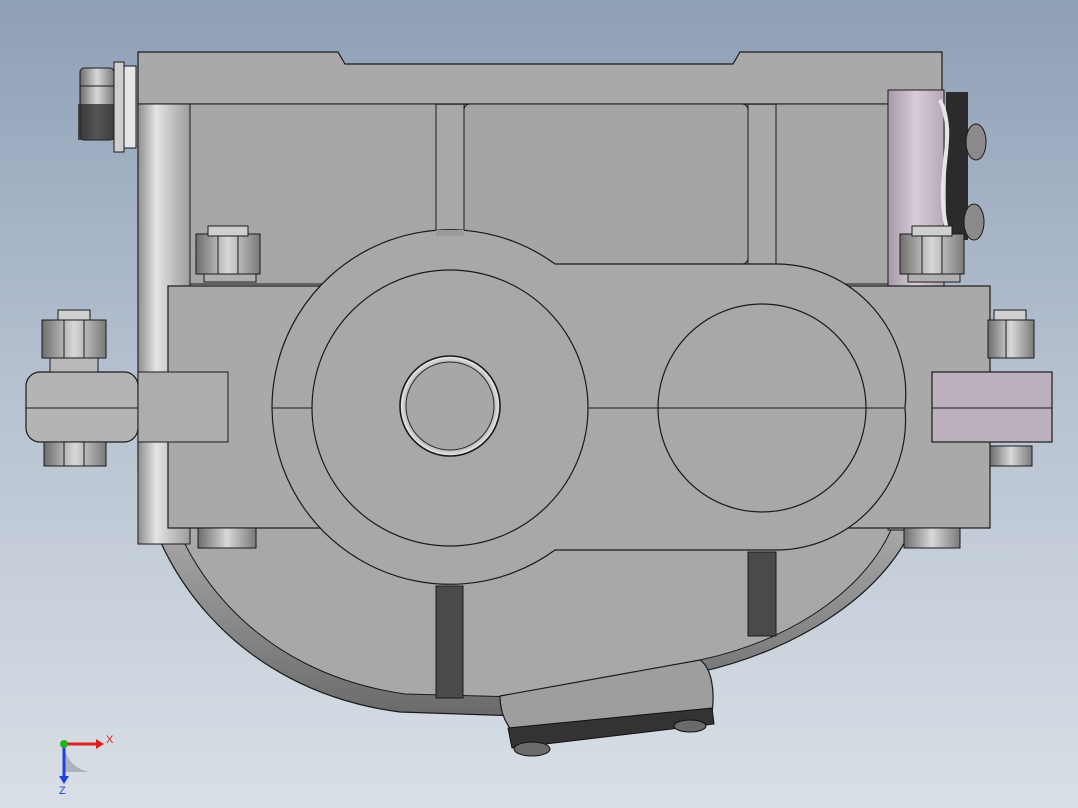  Describe the element at coordinates (762, 594) in the screenshot. I see `rib-right` at that location.